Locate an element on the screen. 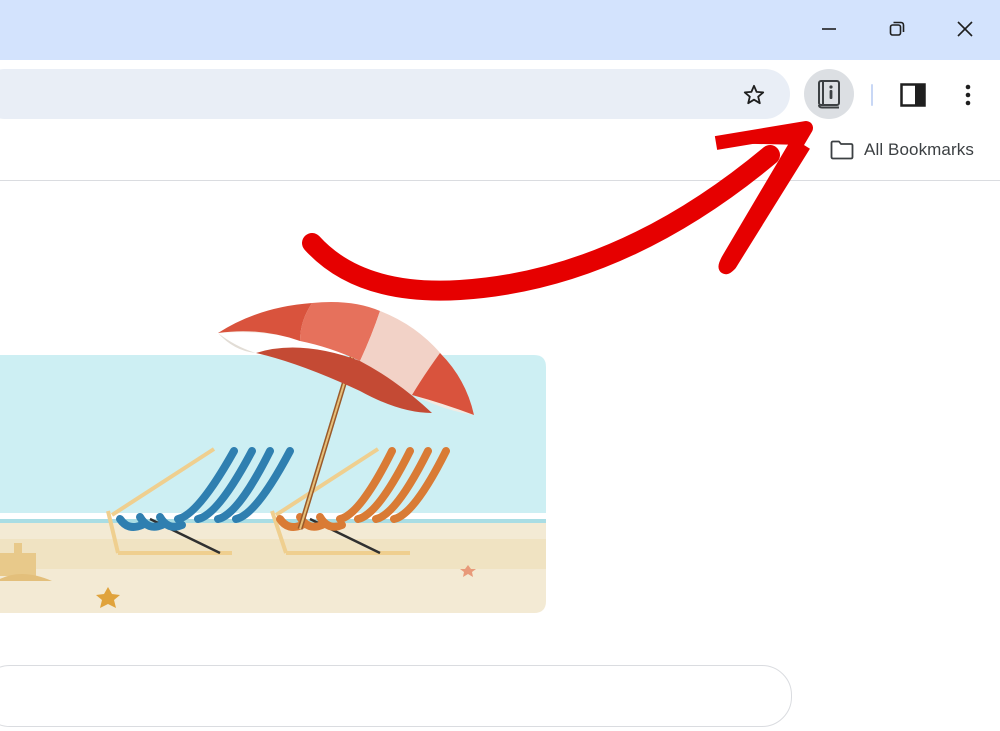  star-icon is located at coordinates (754, 94).